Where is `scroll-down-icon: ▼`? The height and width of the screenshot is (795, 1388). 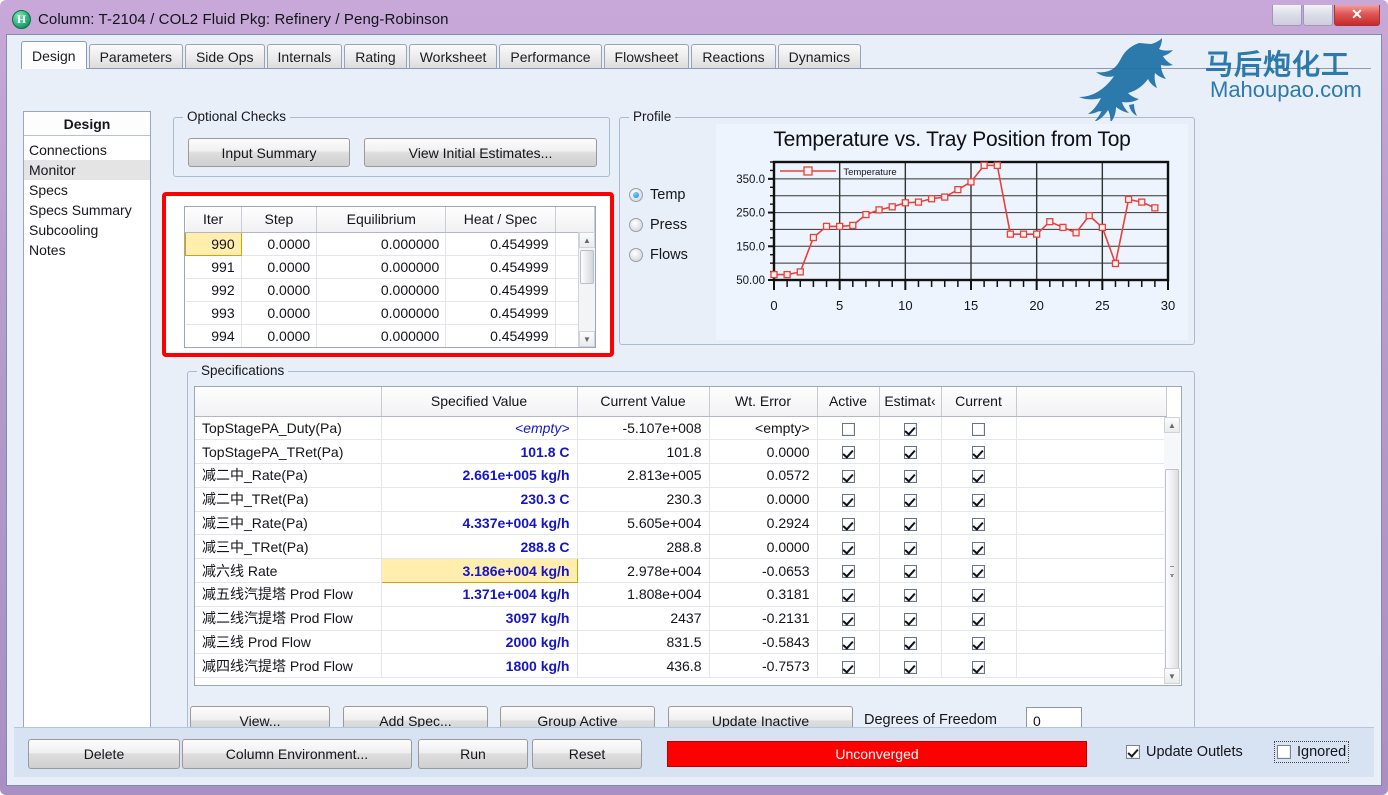
scroll-down-icon: ▼ is located at coordinates (587, 339).